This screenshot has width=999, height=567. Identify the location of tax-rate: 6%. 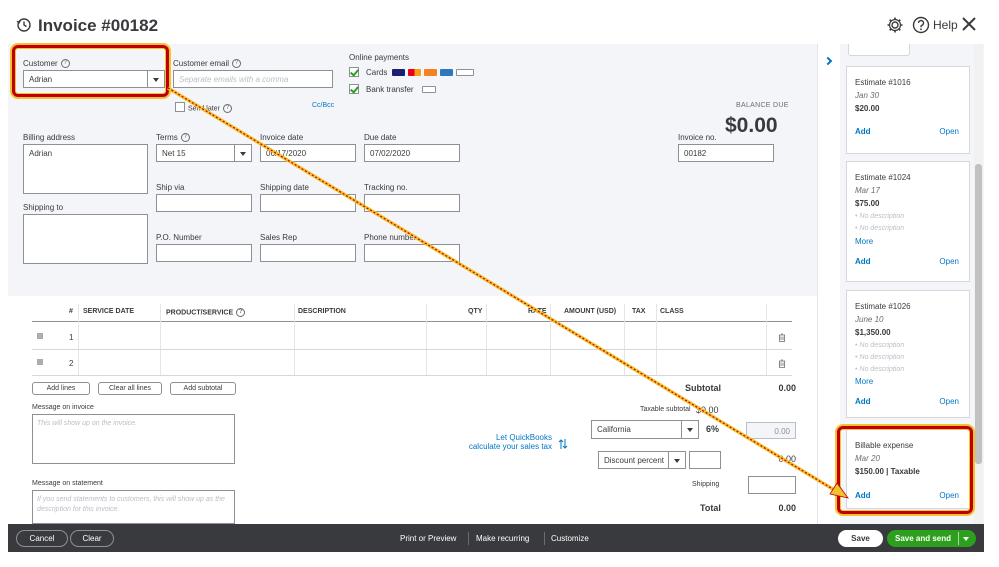
(713, 429).